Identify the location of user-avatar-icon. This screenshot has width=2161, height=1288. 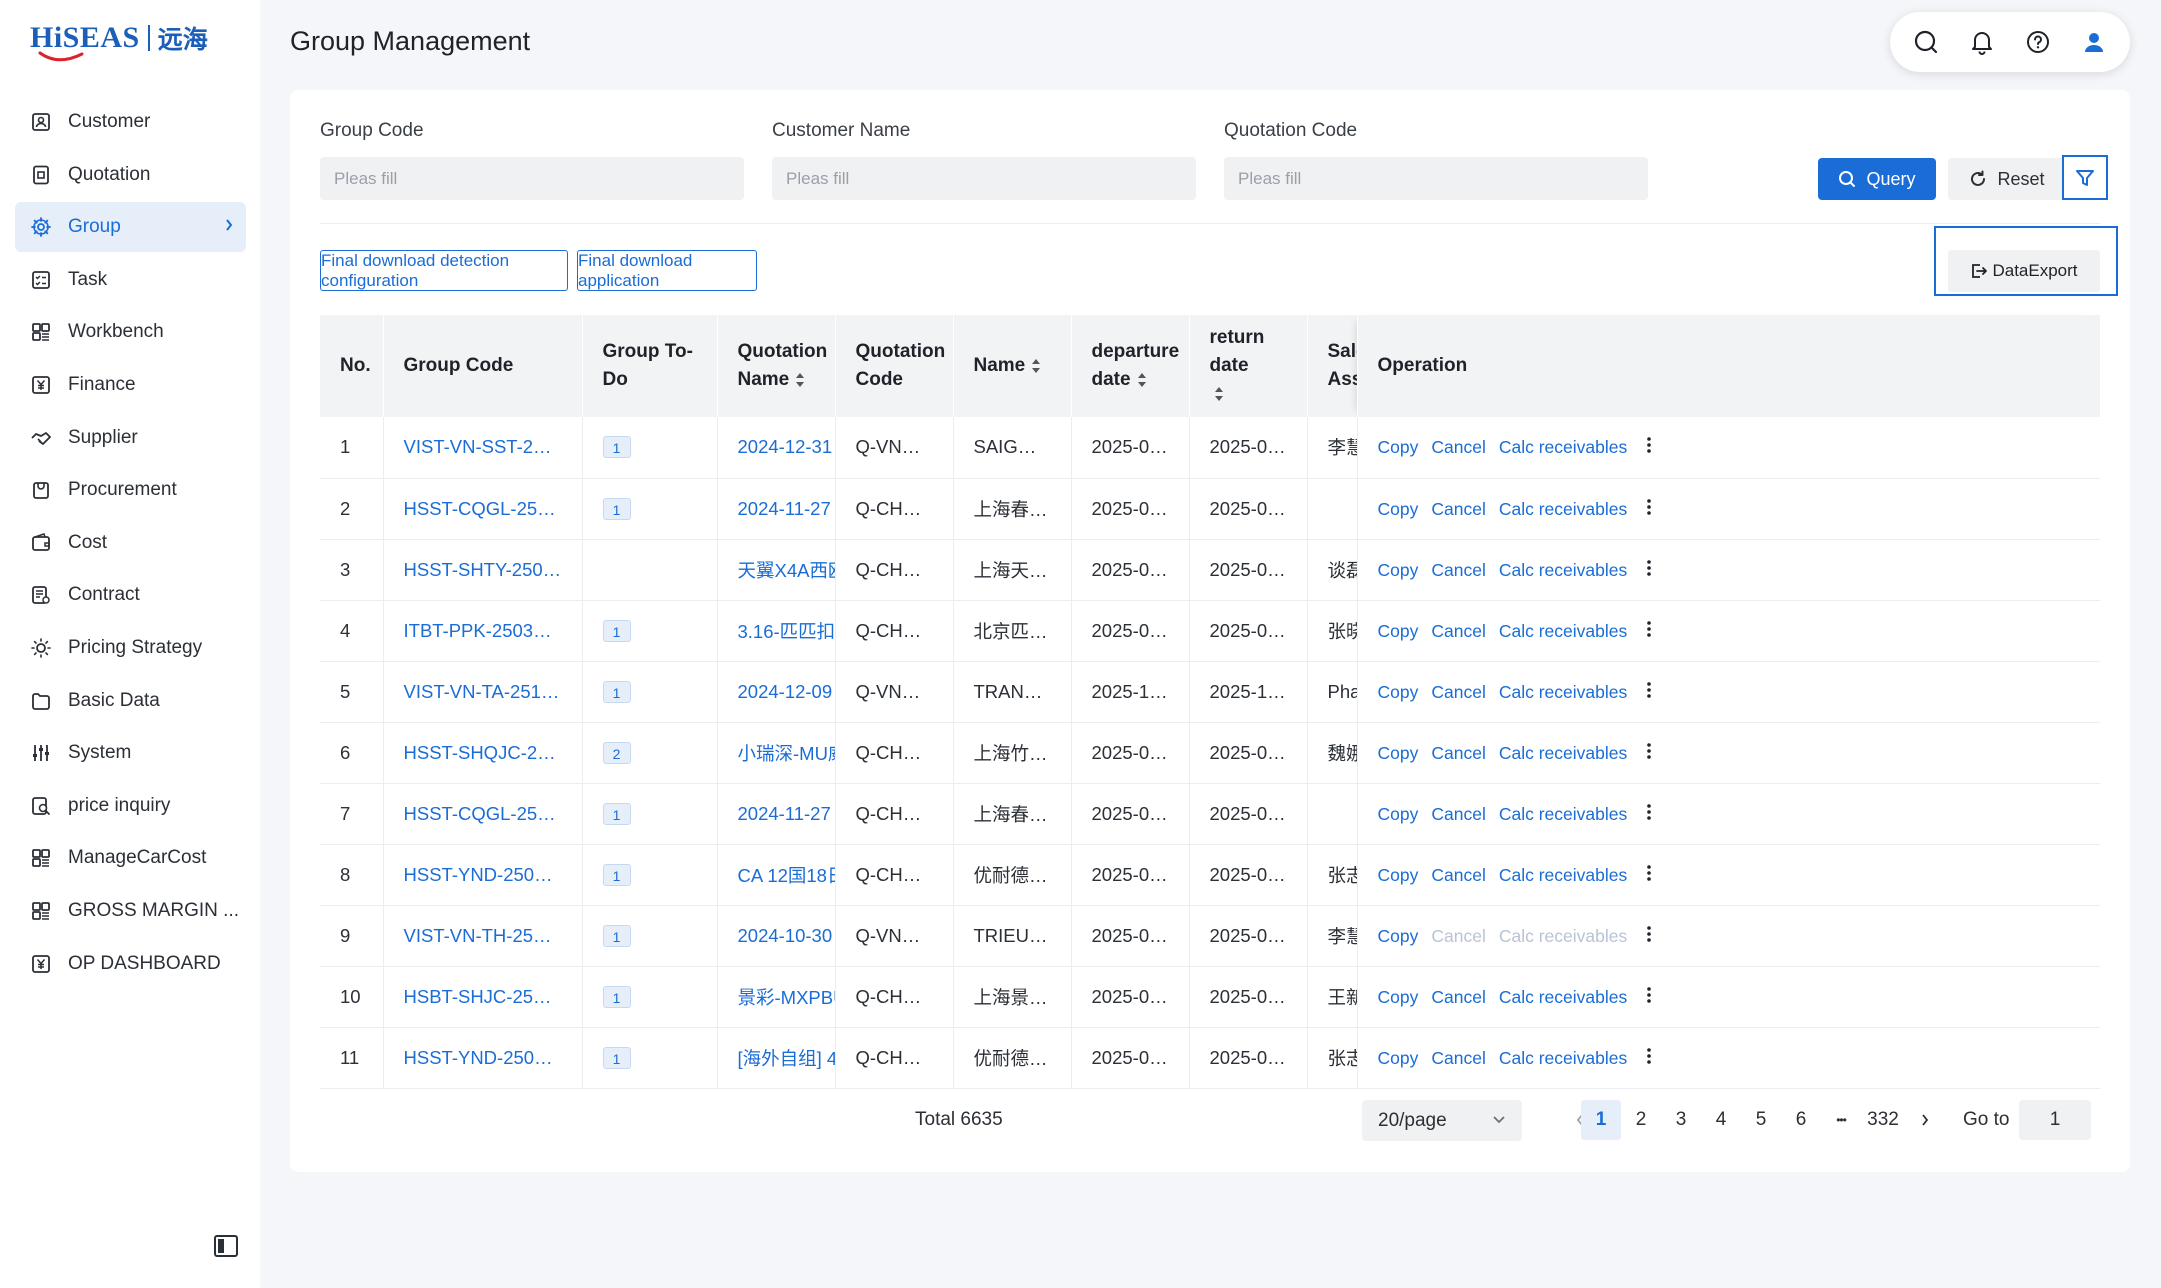
(2094, 42).